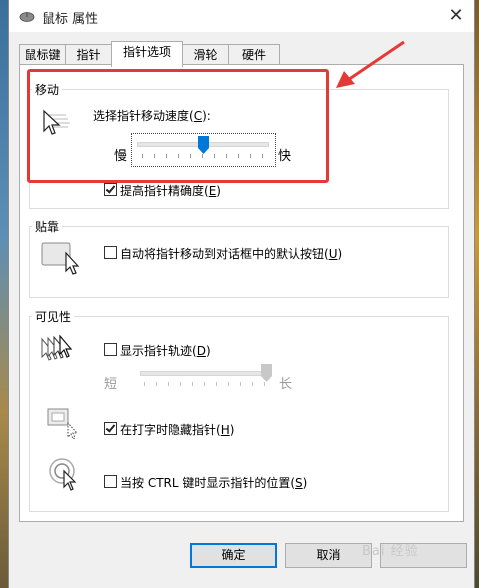 This screenshot has width=479, height=588. I want to click on mouse-app-icon, so click(27, 17).